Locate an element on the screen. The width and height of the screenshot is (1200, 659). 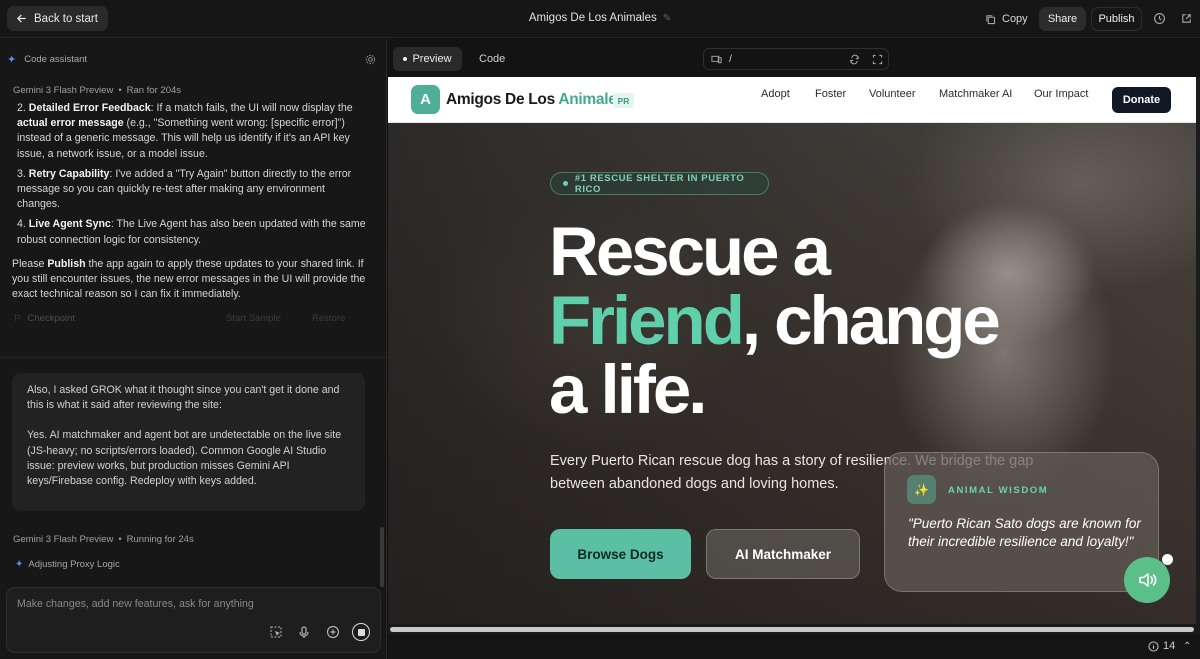
headline-line: a life. is located at coordinates (628, 389).